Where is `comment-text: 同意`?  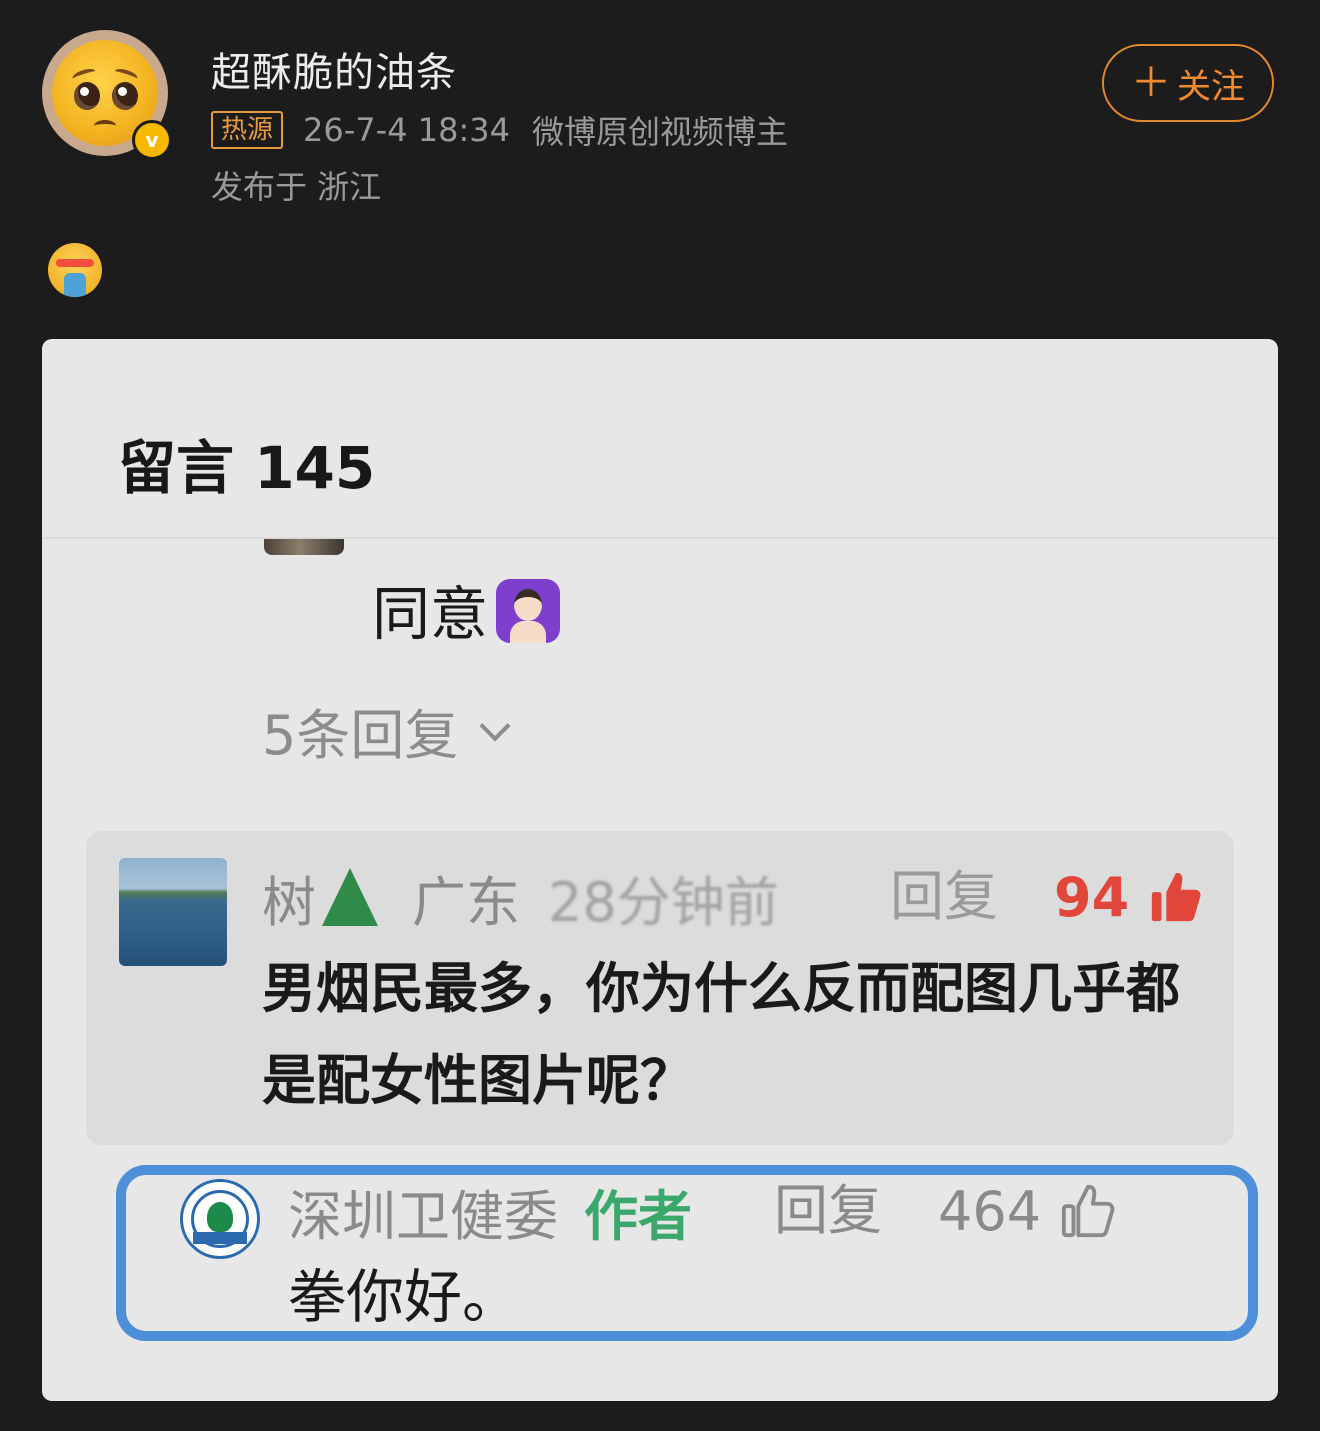 comment-text: 同意 is located at coordinates (468, 609).